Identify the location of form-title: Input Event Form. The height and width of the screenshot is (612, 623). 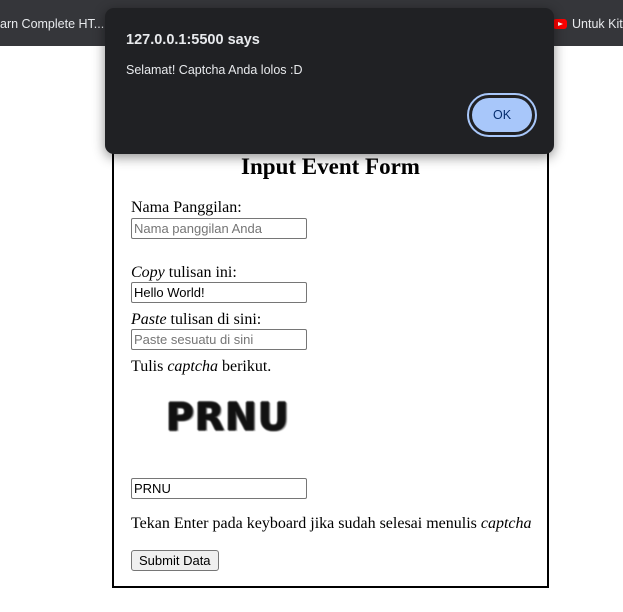
(330, 166).